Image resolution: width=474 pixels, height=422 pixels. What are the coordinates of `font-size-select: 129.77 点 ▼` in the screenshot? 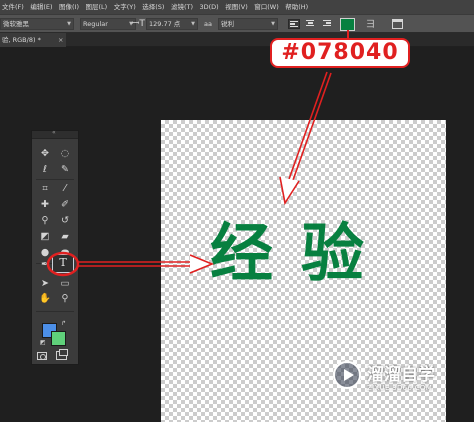 It's located at (172, 24).